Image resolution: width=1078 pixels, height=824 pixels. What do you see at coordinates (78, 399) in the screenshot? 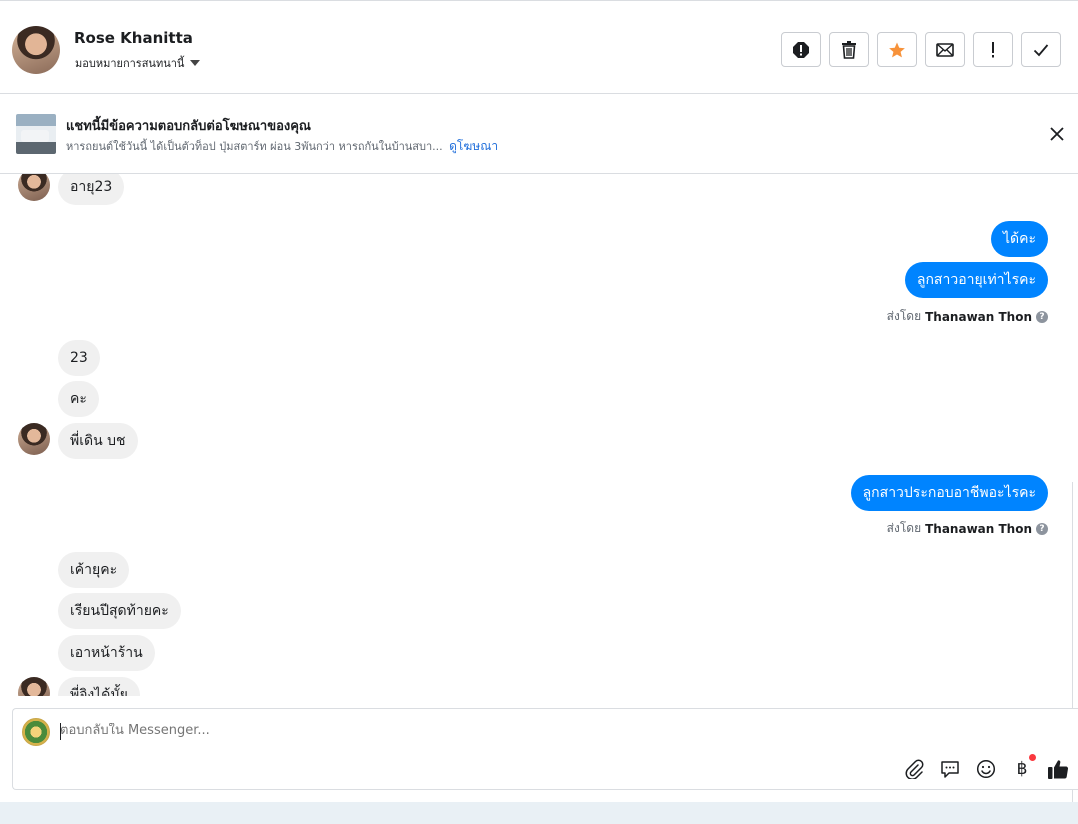
I see `incoming-message: คะ` at bounding box center [78, 399].